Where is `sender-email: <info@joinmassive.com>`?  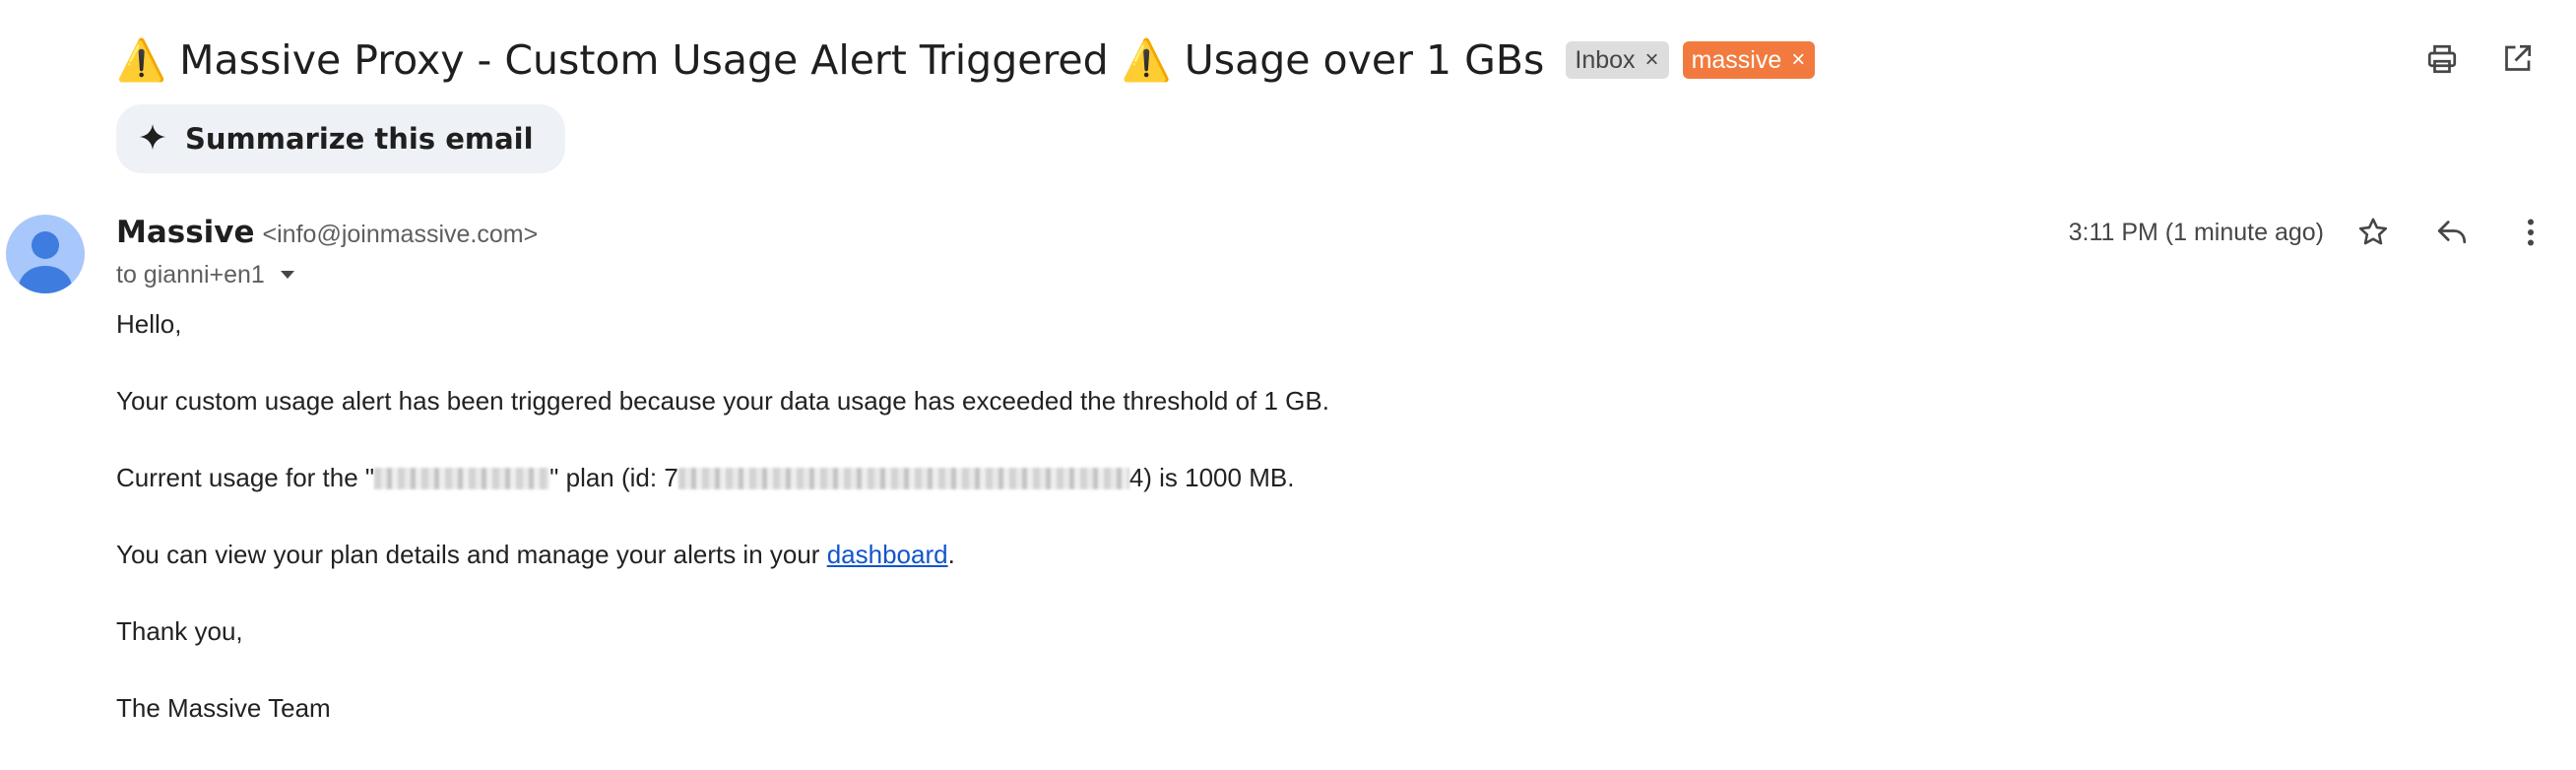
sender-email: <info@joinmassive.com> is located at coordinates (400, 234).